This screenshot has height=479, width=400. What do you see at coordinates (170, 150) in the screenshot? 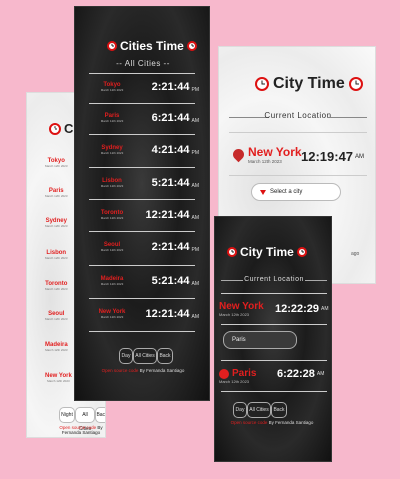
I see `city-time: 4:21:44` at bounding box center [170, 150].